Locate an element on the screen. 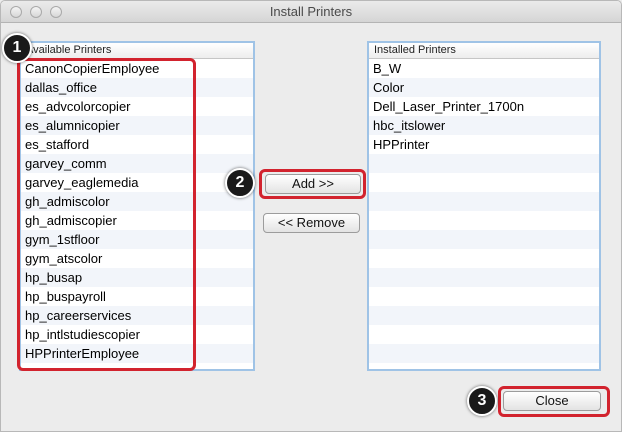  list-item: HPPrinter is located at coordinates (484, 144).